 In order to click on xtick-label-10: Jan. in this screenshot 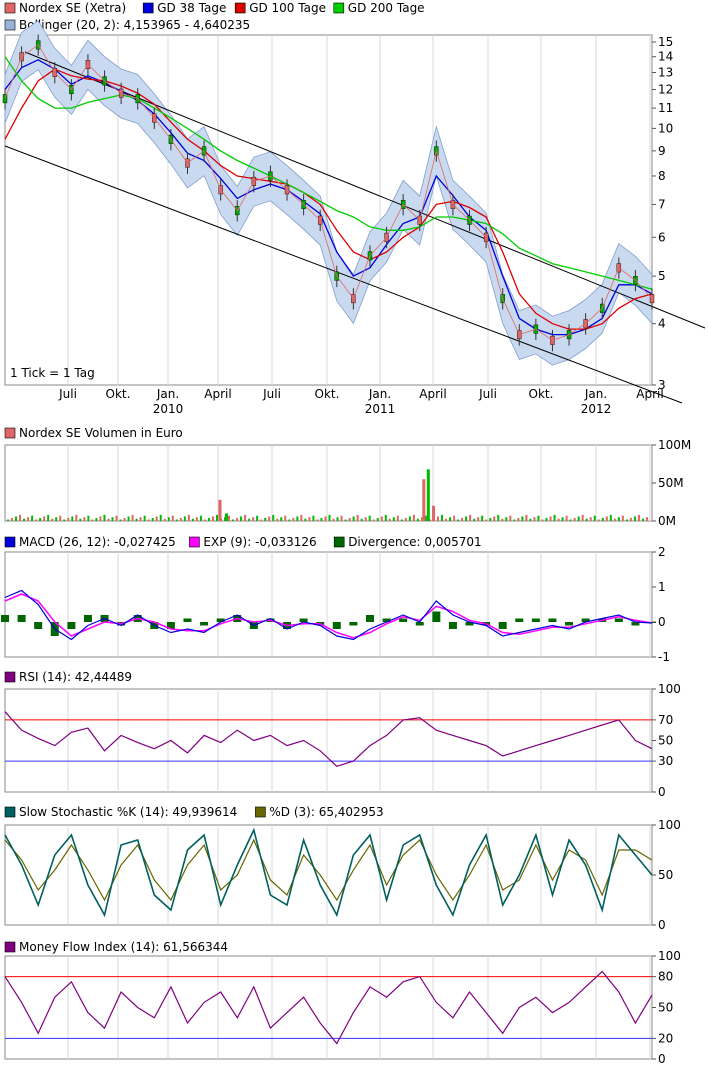, I will do `click(595, 394)`.